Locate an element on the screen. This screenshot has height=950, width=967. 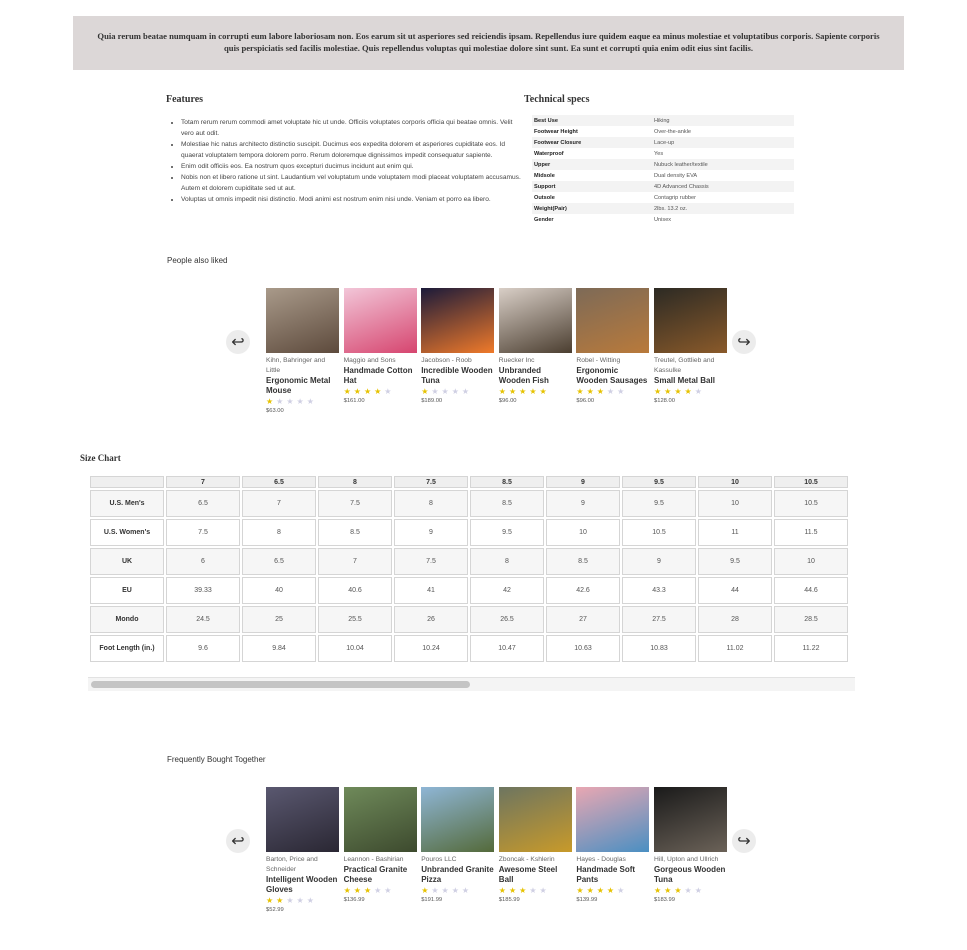
spec-row: Footwear Closure Lace-up is located at coordinates (663, 142).